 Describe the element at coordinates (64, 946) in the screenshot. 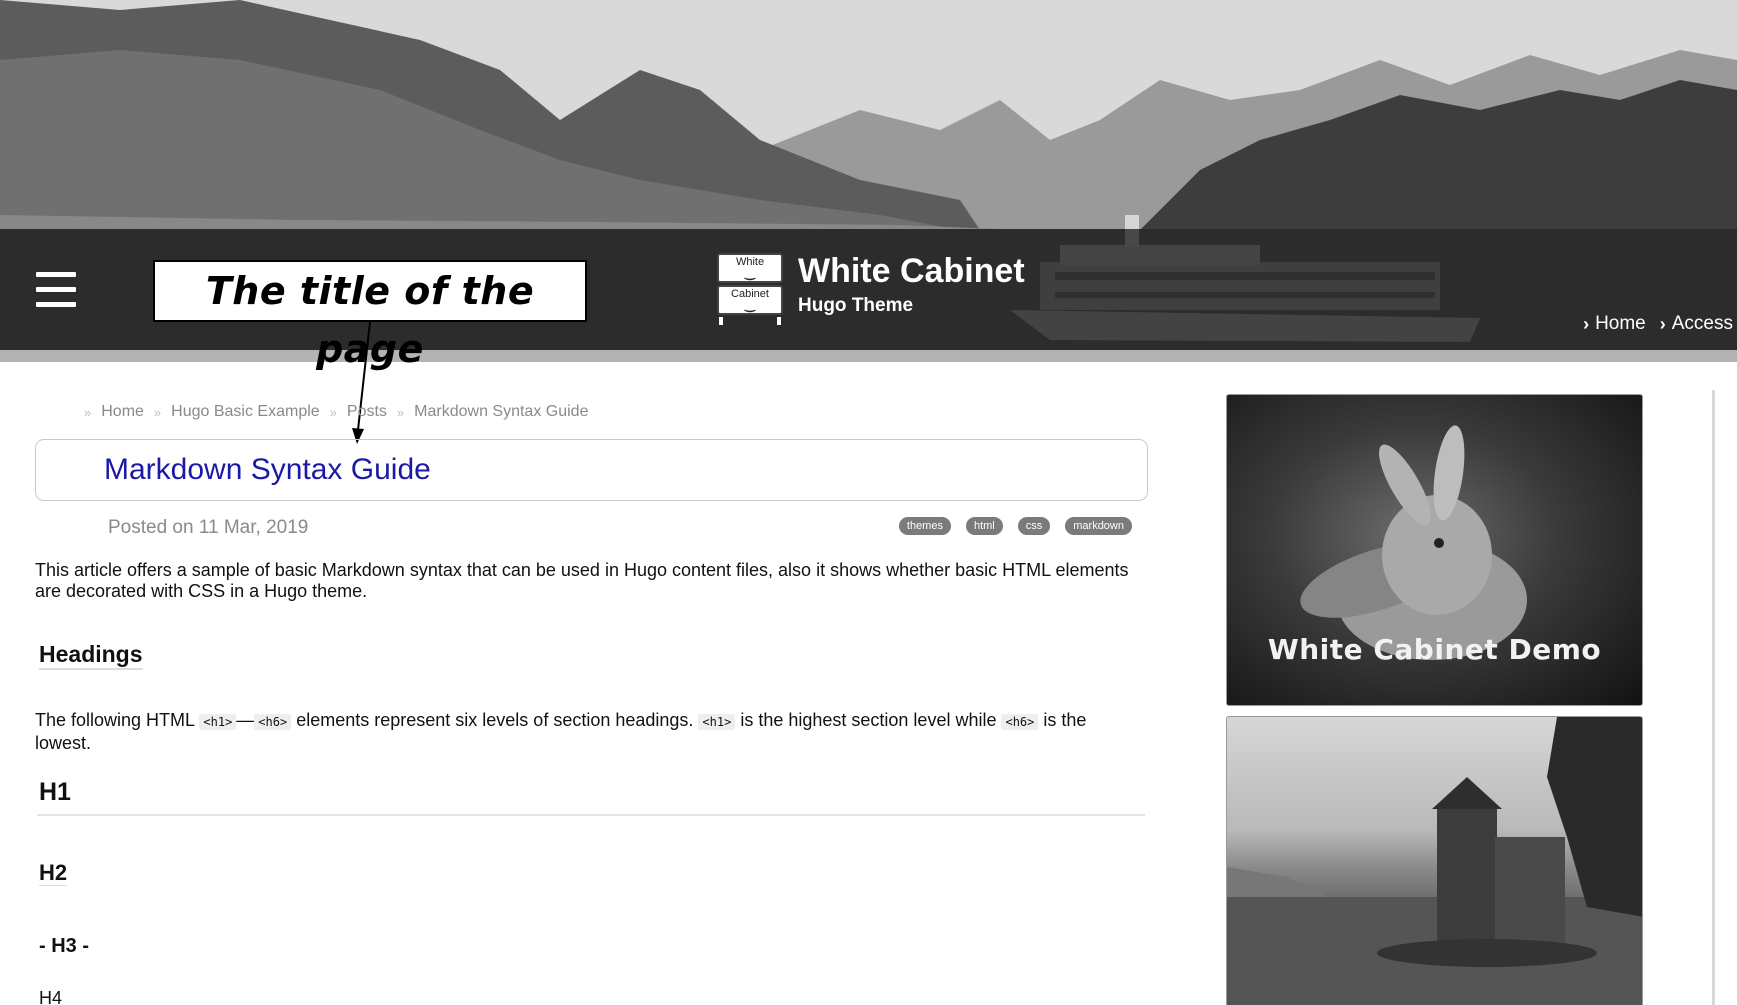

I see `heading-h3: - H3 -` at that location.